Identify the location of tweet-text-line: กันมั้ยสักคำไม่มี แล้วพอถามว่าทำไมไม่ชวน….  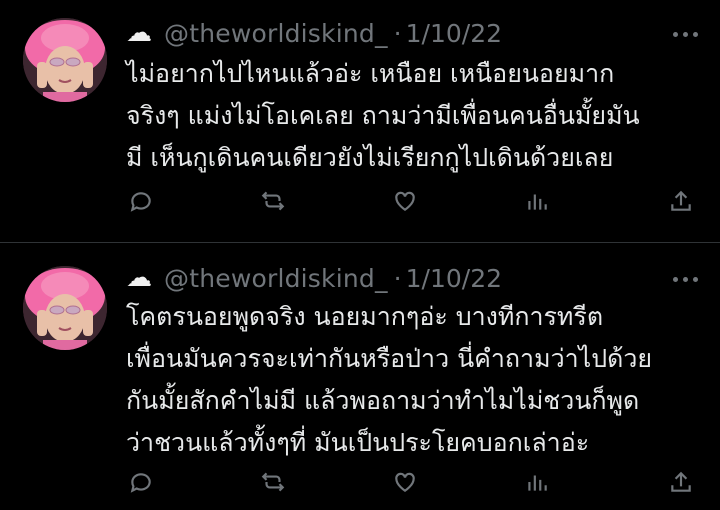
(383, 400).